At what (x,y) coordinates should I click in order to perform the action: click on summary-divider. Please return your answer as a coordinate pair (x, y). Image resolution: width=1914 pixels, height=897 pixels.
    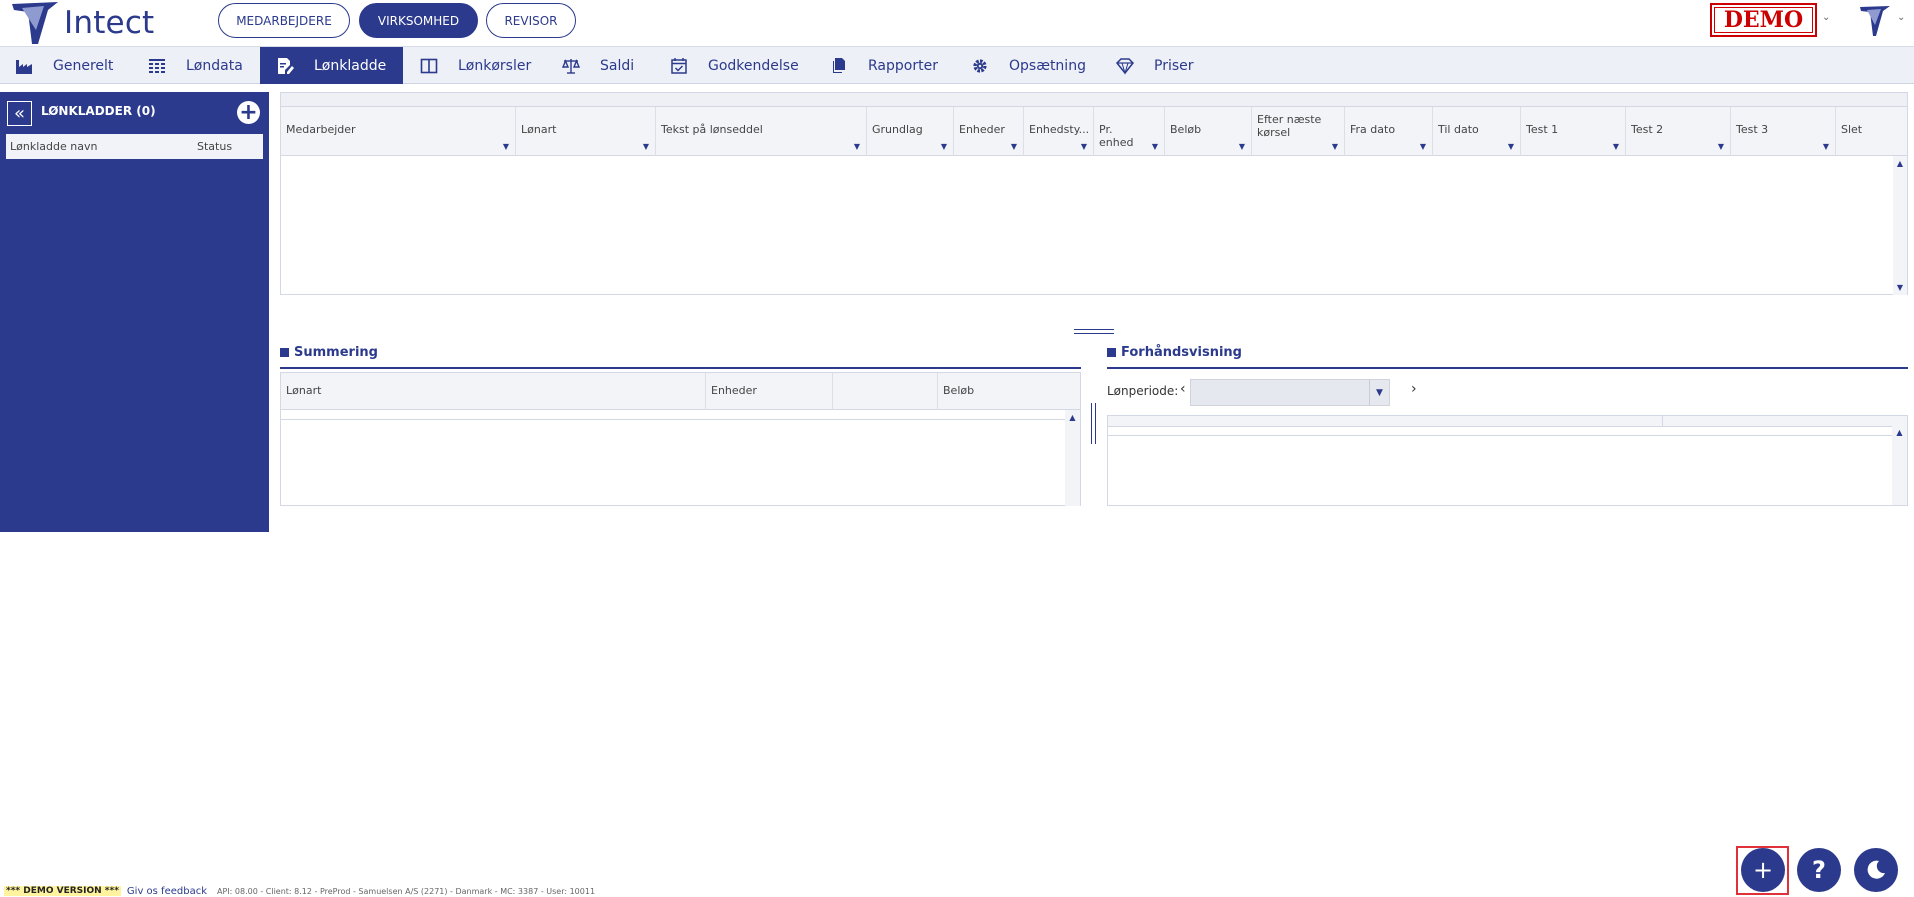
    Looking at the image, I should click on (680, 368).